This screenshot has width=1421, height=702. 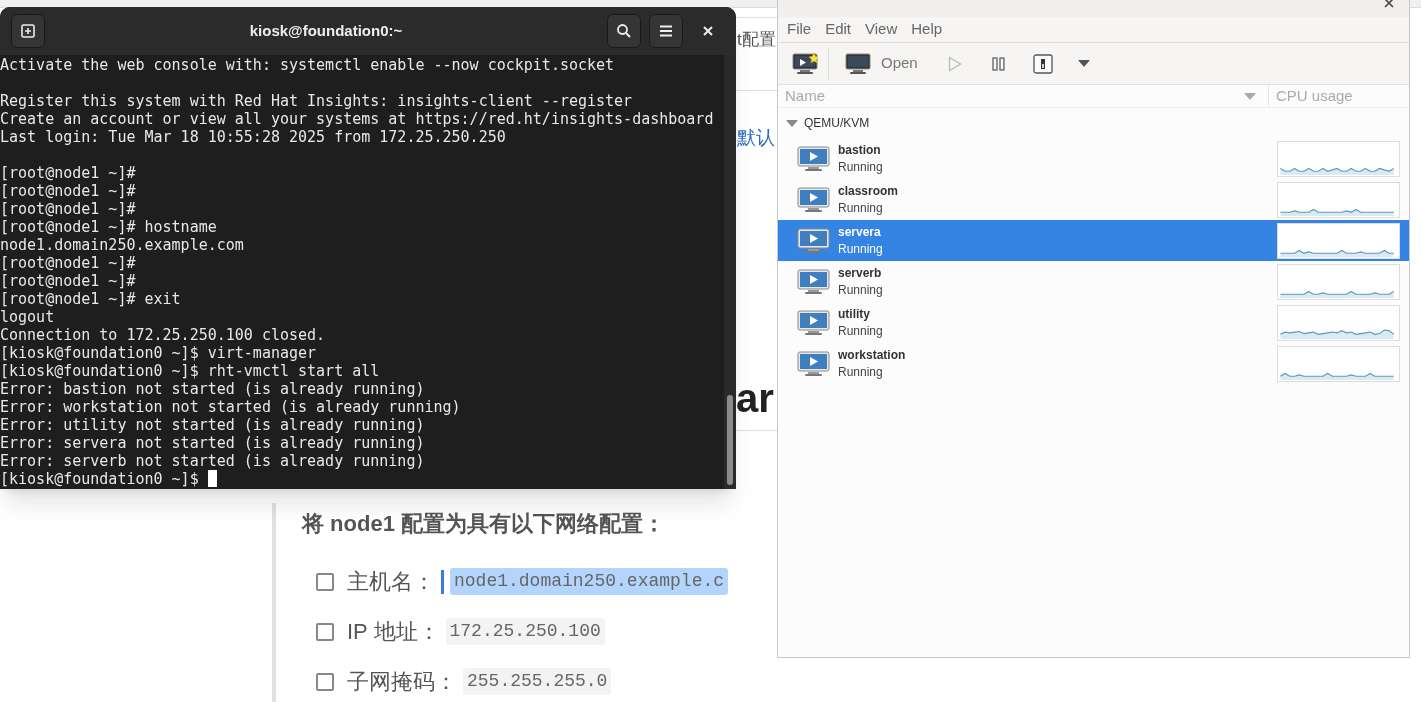 What do you see at coordinates (858, 63) in the screenshot?
I see `monitor-icon` at bounding box center [858, 63].